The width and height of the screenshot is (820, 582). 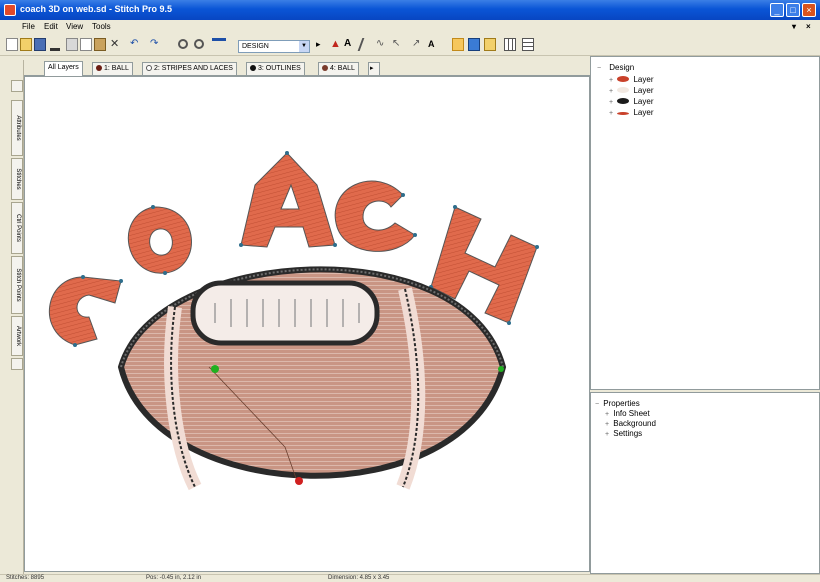 What do you see at coordinates (17, 128) in the screenshot?
I see `side-tab-attributes: Attributes` at bounding box center [17, 128].